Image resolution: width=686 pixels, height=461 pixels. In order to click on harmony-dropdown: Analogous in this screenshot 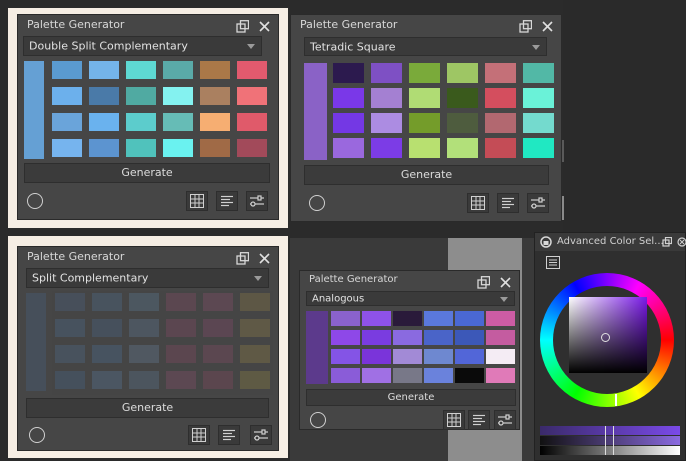, I will do `click(410, 298)`.